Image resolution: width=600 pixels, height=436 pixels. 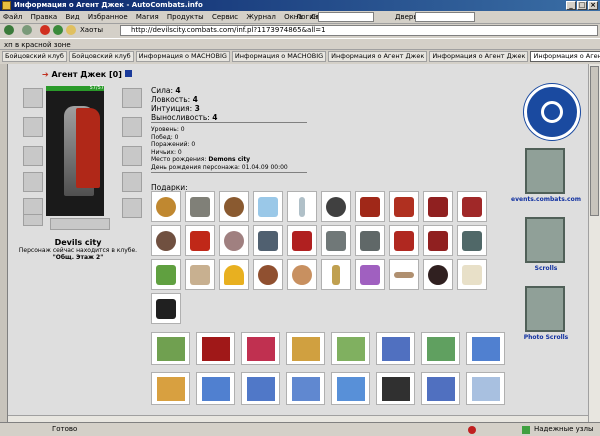 What do you see at coordinates (346, 17) in the screenshot?
I see `login-field` at bounding box center [346, 17].